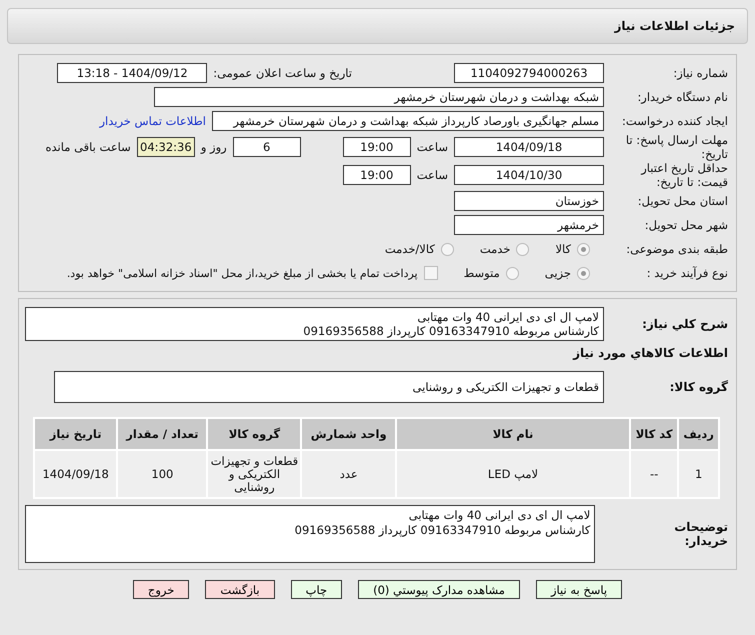  What do you see at coordinates (75, 434) in the screenshot?
I see `column-header: تاریخ نیاز` at bounding box center [75, 434].